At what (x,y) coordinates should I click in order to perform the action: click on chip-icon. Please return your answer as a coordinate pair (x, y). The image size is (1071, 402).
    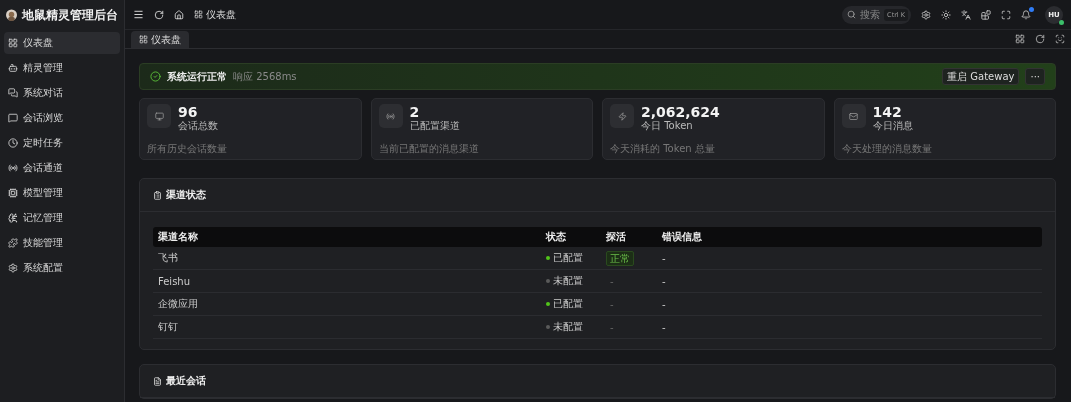
    Looking at the image, I should click on (13, 193).